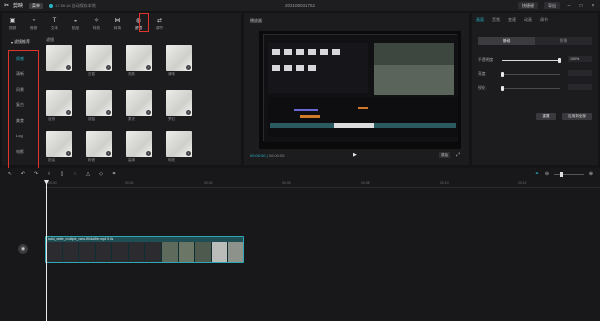 This screenshot has height=321, width=600. What do you see at coordinates (20, 59) in the screenshot?
I see `category-item: 质感` at bounding box center [20, 59].